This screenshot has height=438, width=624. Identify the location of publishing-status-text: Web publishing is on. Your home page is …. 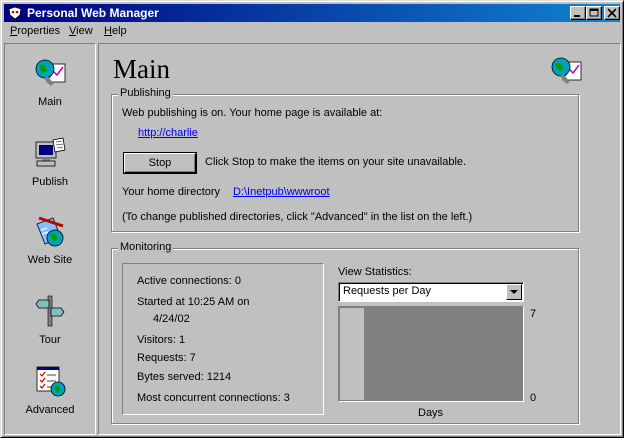
(252, 113).